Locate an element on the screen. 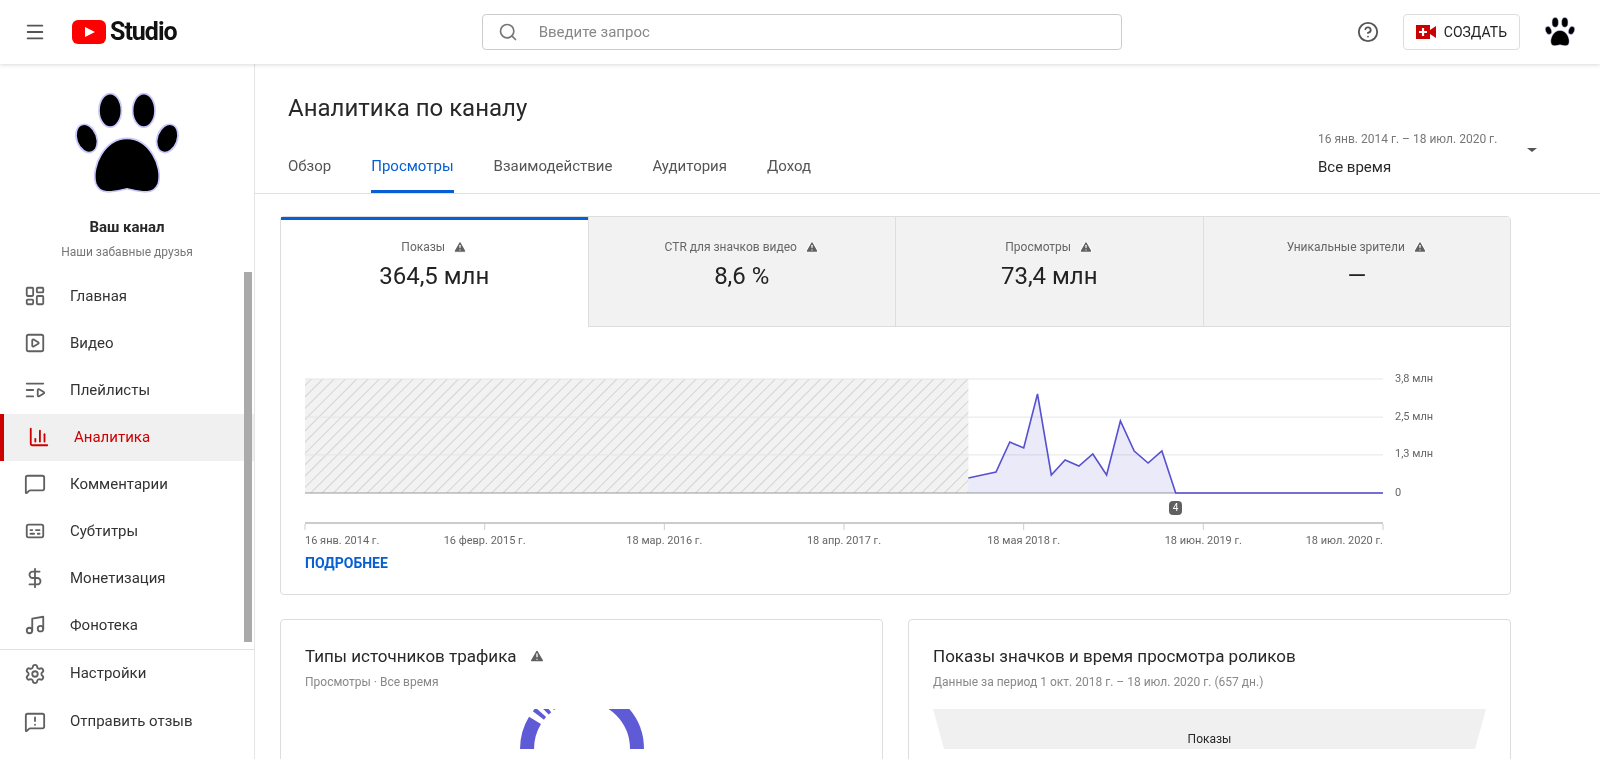 This screenshot has height=759, width=1600. card-subtitle: Просмотры · Все время is located at coordinates (372, 682).